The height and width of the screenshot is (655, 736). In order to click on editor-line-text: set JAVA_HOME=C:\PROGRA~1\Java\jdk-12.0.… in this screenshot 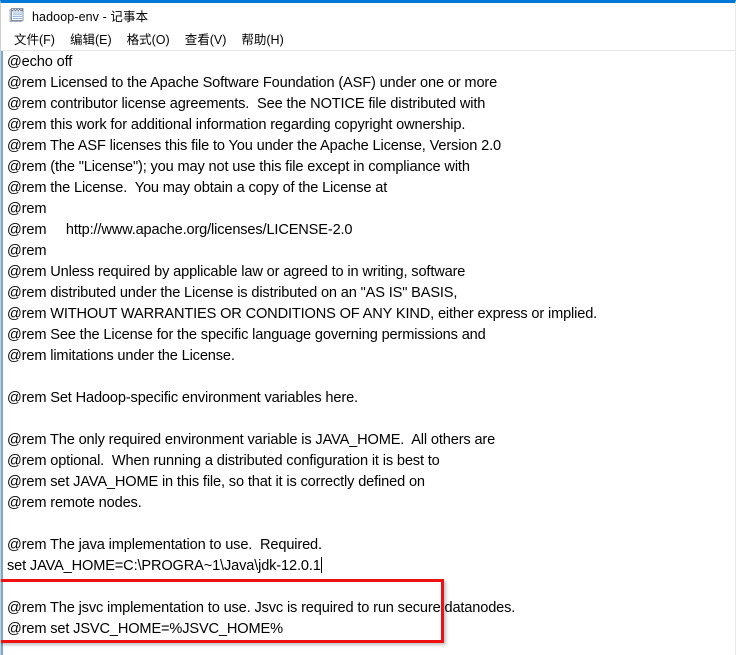, I will do `click(164, 566)`.